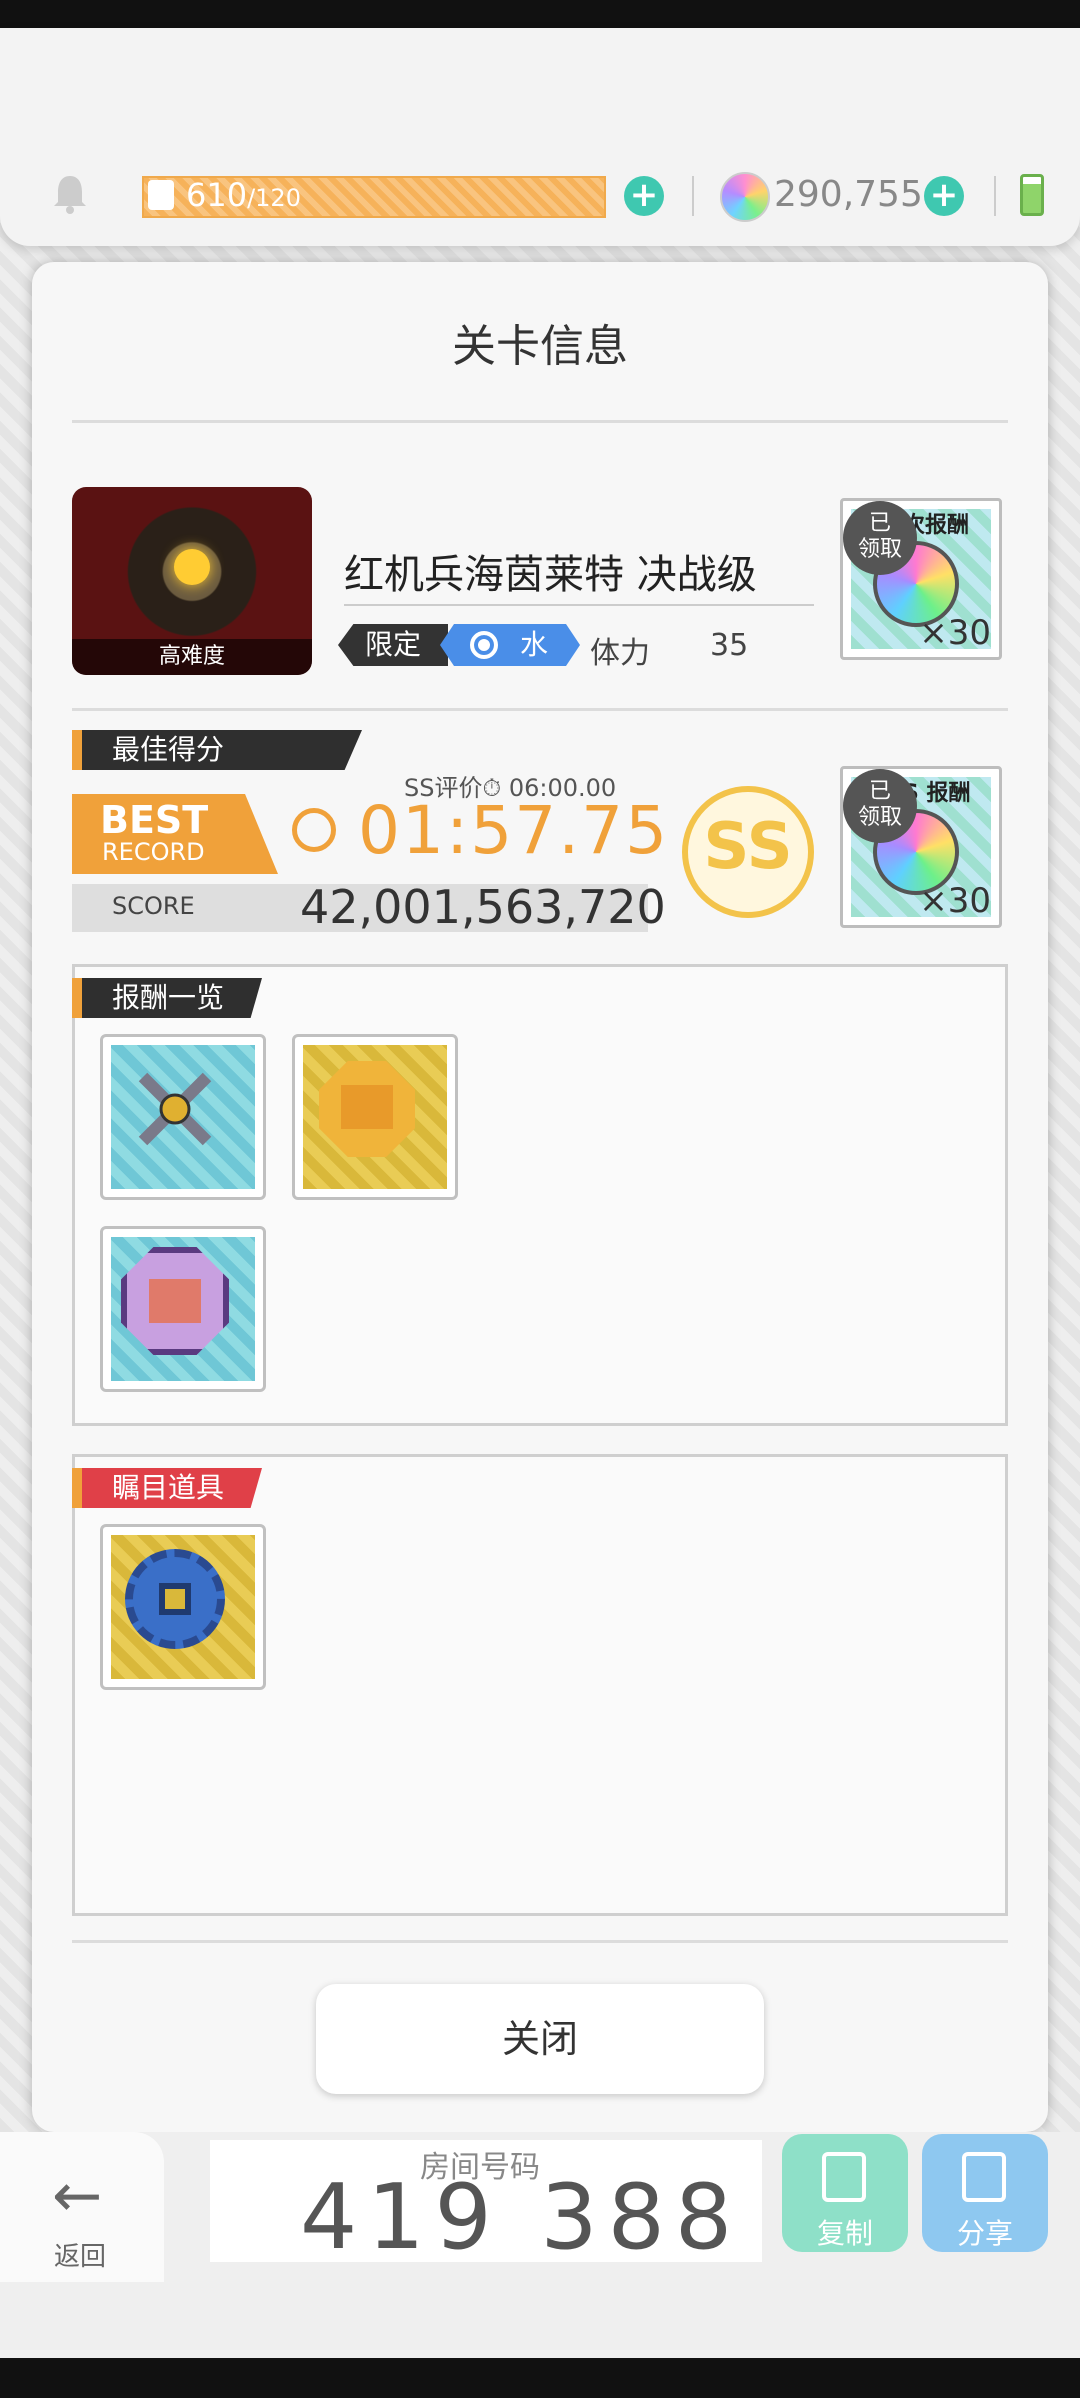 The image size is (1080, 2398). I want to click on stage-name: 红机兵海茵莱特 决战级, so click(550, 575).